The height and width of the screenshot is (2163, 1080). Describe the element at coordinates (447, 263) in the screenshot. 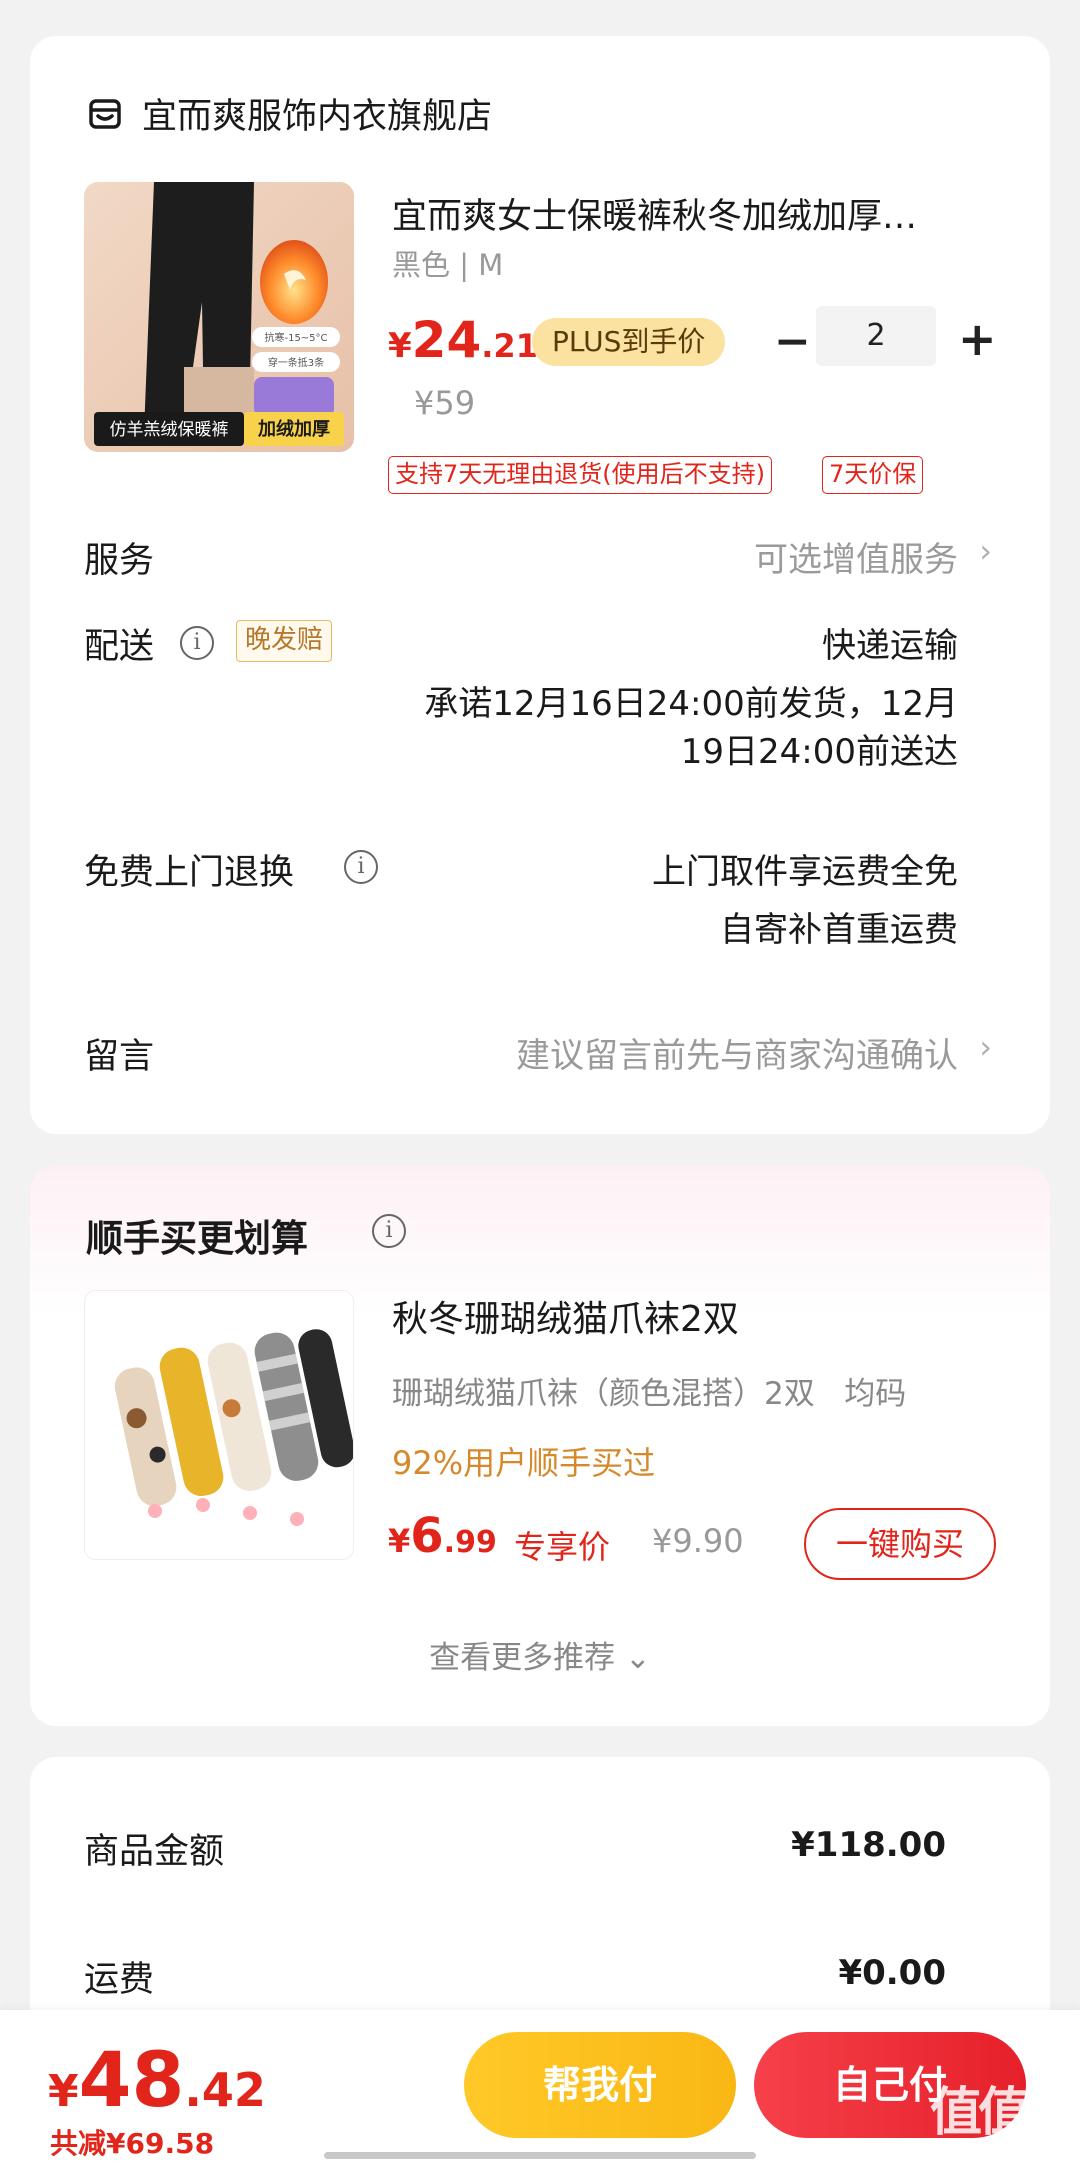

I see `product-spec: 黑色 | M` at that location.